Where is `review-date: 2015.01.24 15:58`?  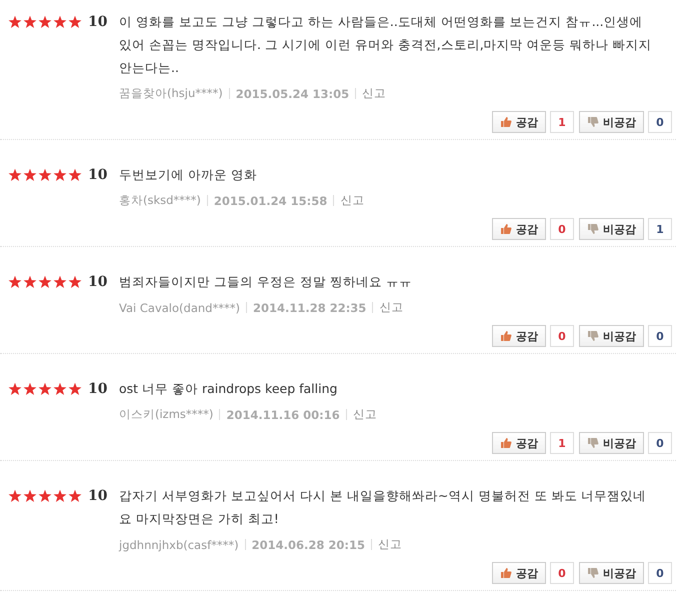 review-date: 2015.01.24 15:58 is located at coordinates (271, 201).